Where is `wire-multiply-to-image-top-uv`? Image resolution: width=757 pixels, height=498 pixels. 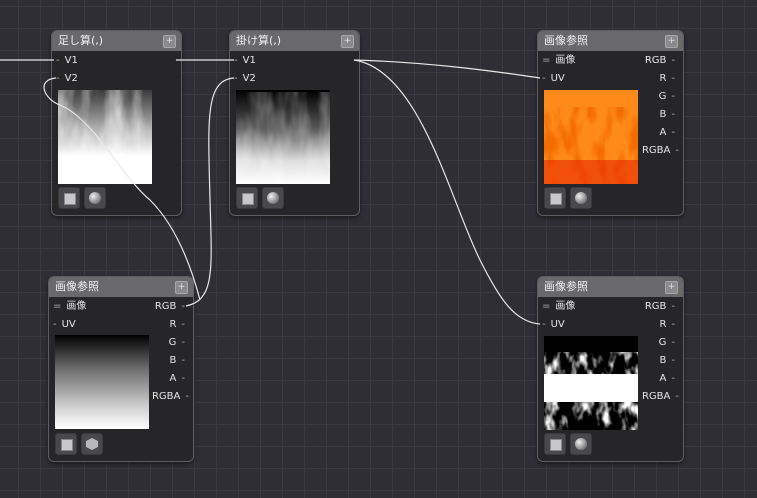 wire-multiply-to-image-top-uv is located at coordinates (447, 69).